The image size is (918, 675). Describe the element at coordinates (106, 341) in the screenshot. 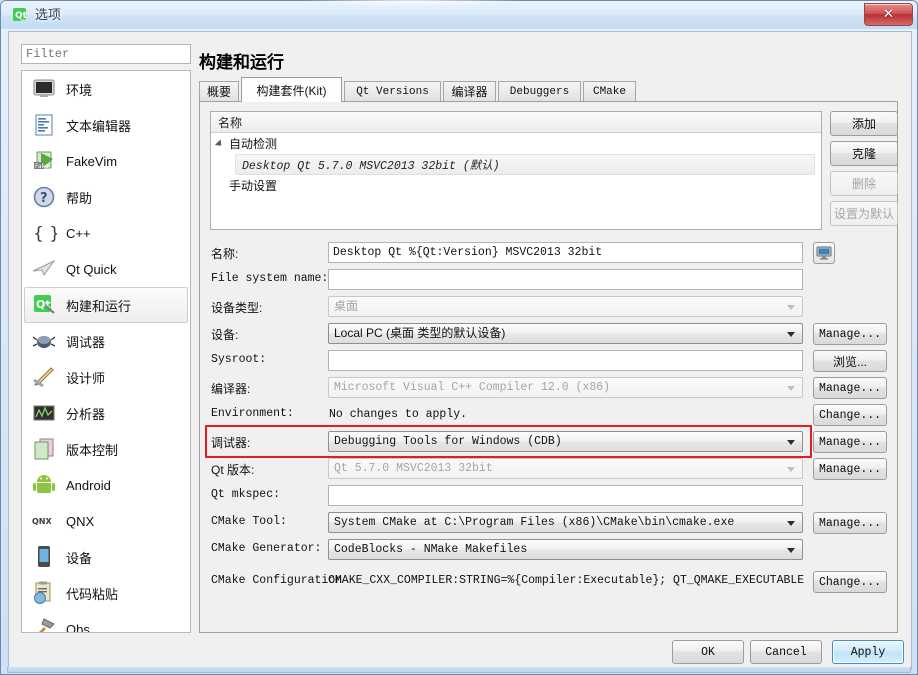

I see `sidebar-item-: 调试器` at that location.